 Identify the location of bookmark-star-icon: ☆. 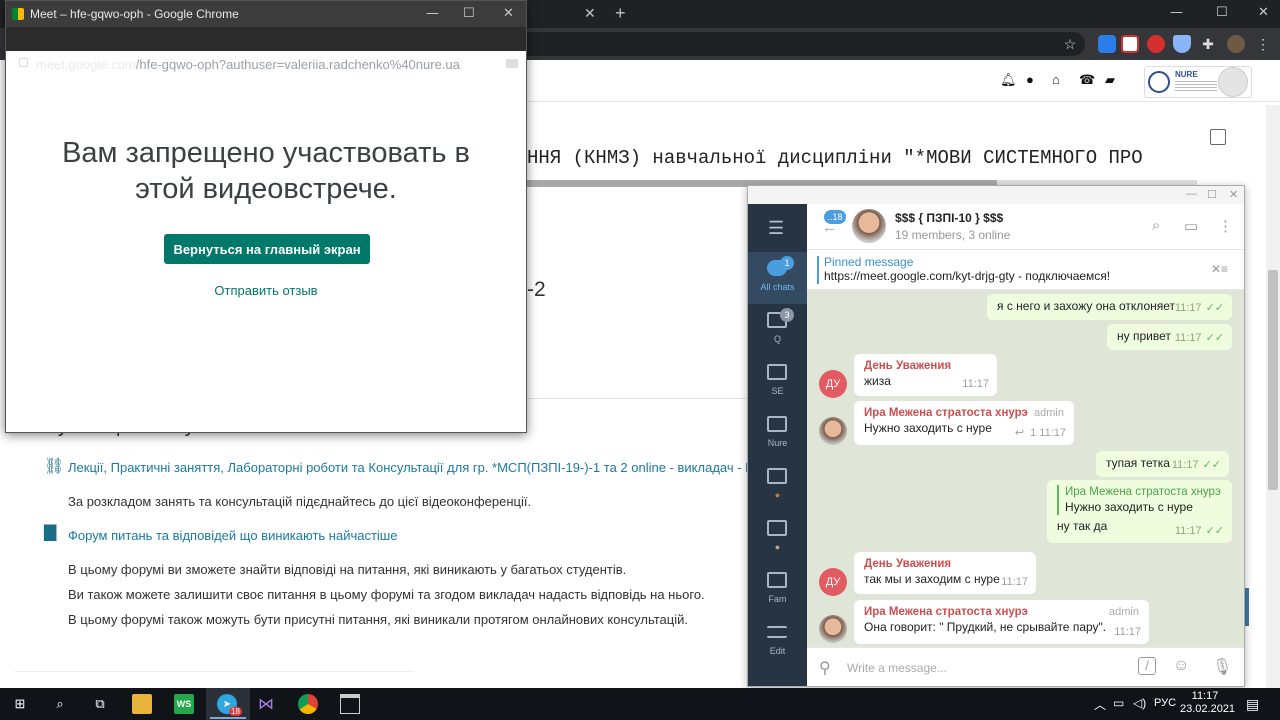
(1070, 44).